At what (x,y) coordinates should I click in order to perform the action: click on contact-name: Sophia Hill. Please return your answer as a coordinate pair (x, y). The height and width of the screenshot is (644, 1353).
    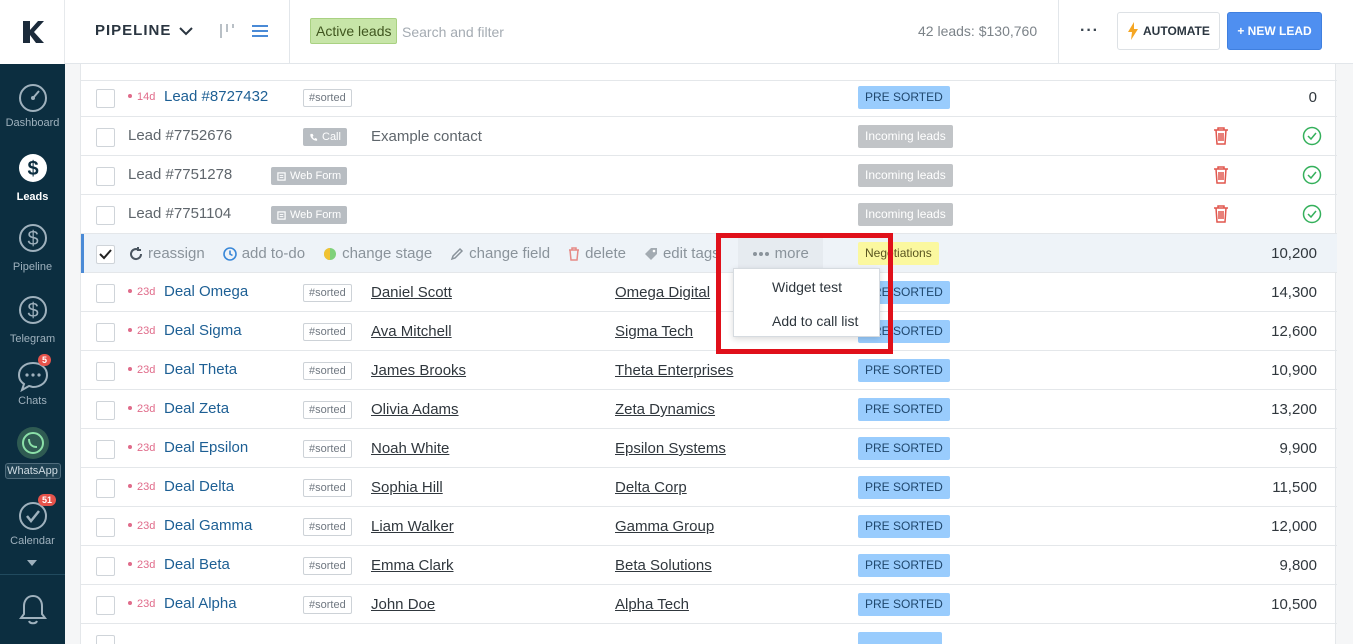
    Looking at the image, I should click on (407, 487).